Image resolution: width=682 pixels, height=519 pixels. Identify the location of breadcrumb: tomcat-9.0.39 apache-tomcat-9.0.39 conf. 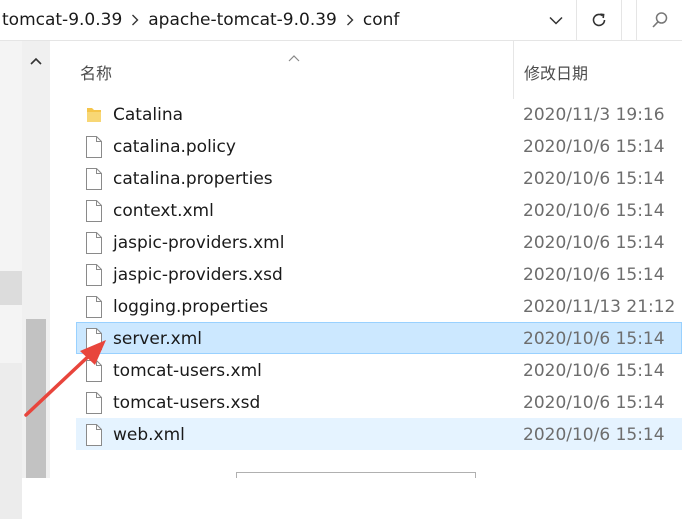
(265, 20).